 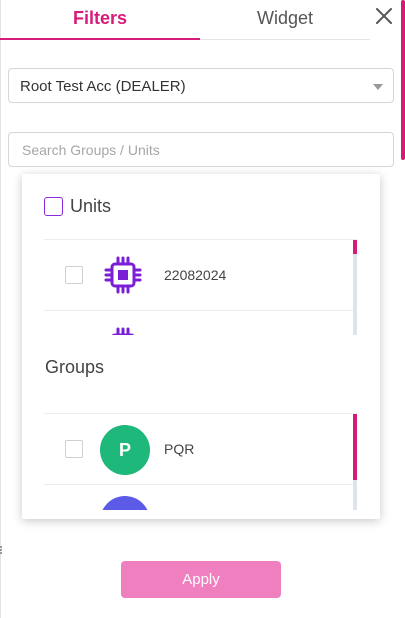 What do you see at coordinates (53, 206) in the screenshot?
I see `units-select-all-checkbox` at bounding box center [53, 206].